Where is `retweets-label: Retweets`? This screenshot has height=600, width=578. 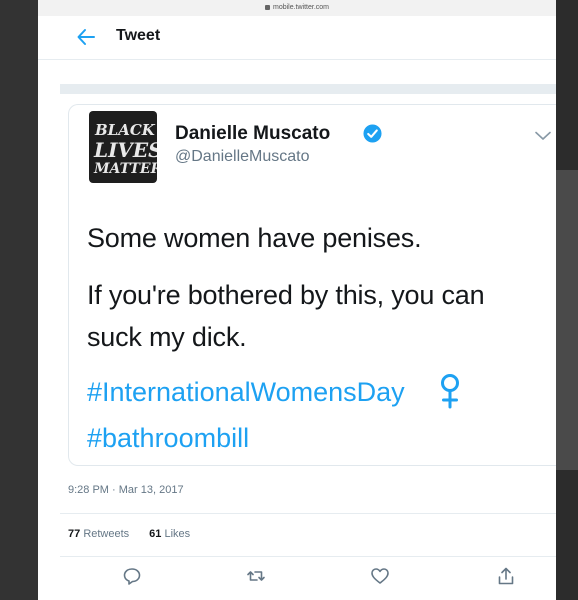
retweets-label: Retweets is located at coordinates (106, 534).